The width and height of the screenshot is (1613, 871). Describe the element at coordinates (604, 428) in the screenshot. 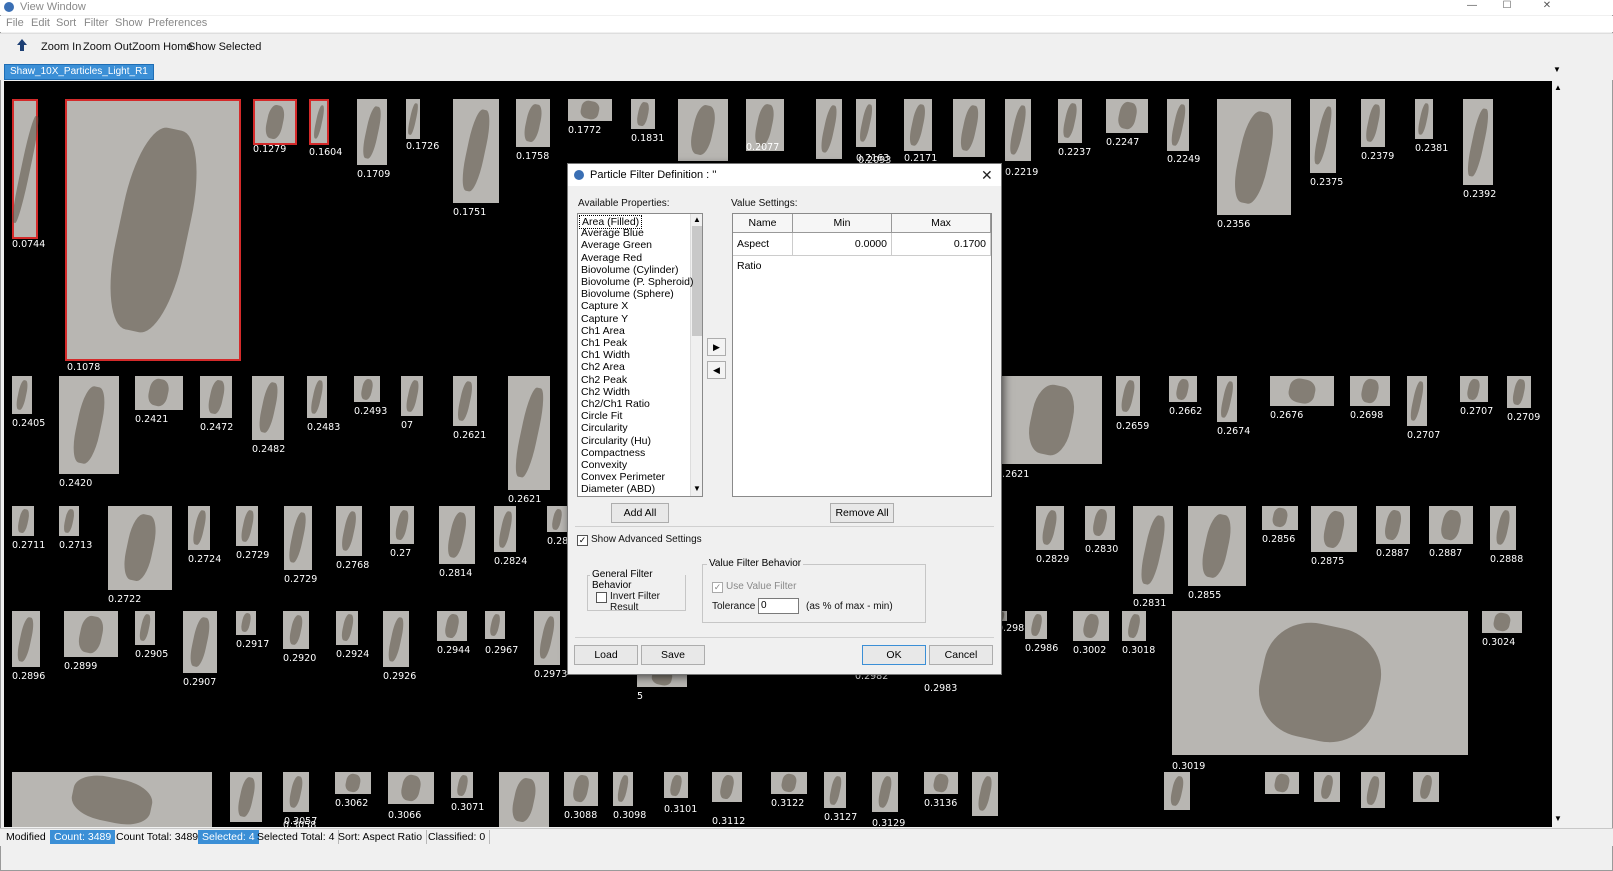

I see `property-item: Circularity` at that location.